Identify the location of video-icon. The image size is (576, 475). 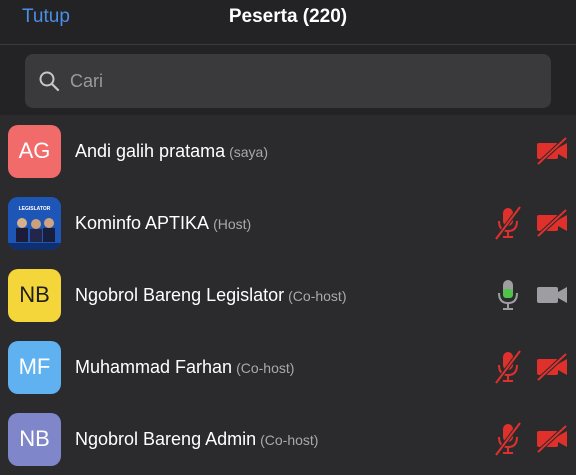
(552, 295).